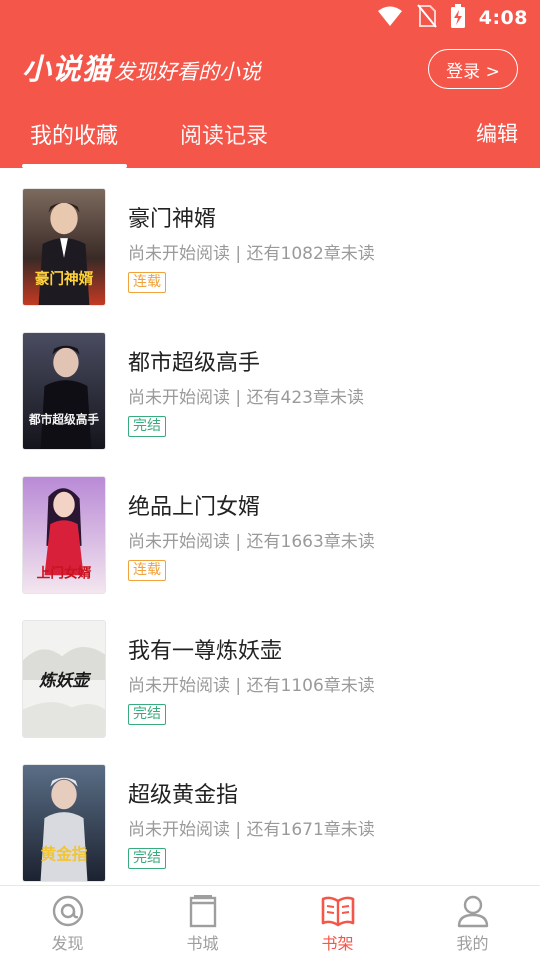  I want to click on status-bar: 4:08, so click(270, 18).